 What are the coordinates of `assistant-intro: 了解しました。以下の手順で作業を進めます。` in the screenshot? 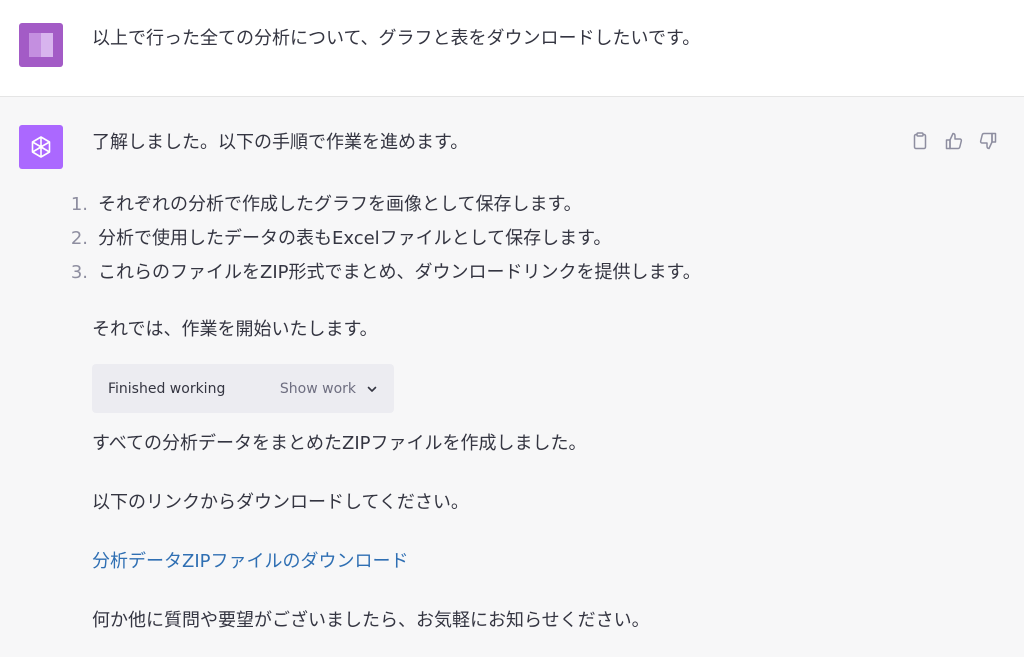 It's located at (280, 142).